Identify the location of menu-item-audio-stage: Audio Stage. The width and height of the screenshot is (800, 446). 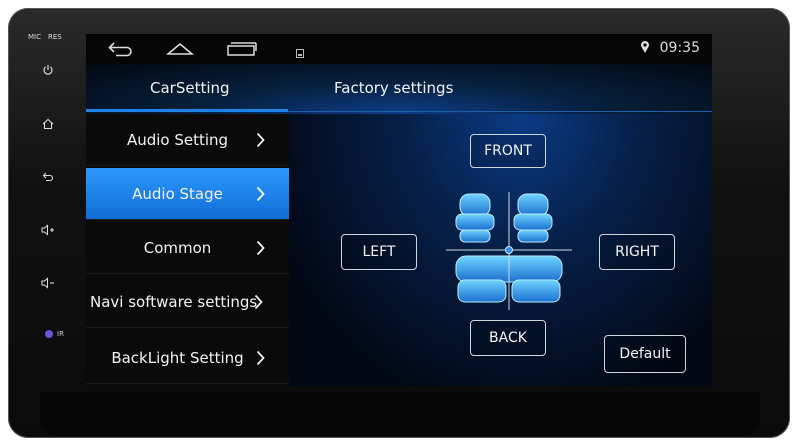
(187, 194).